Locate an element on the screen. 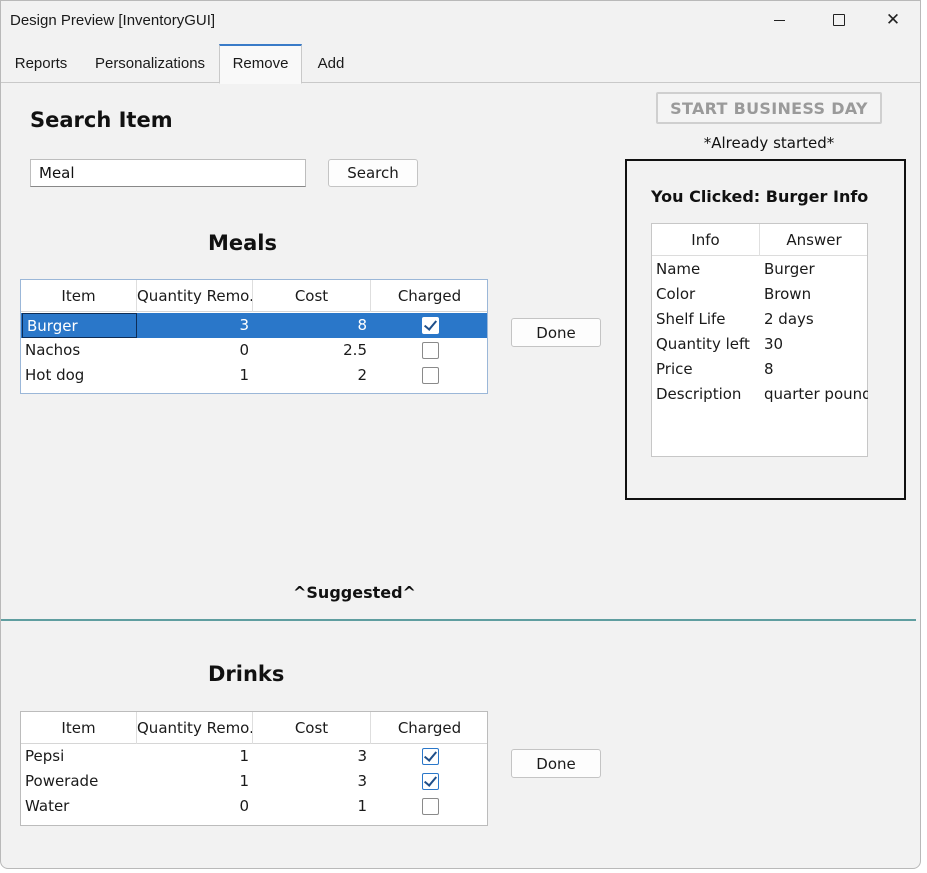  table-row: Nachos 0 2.5 is located at coordinates (254, 350).